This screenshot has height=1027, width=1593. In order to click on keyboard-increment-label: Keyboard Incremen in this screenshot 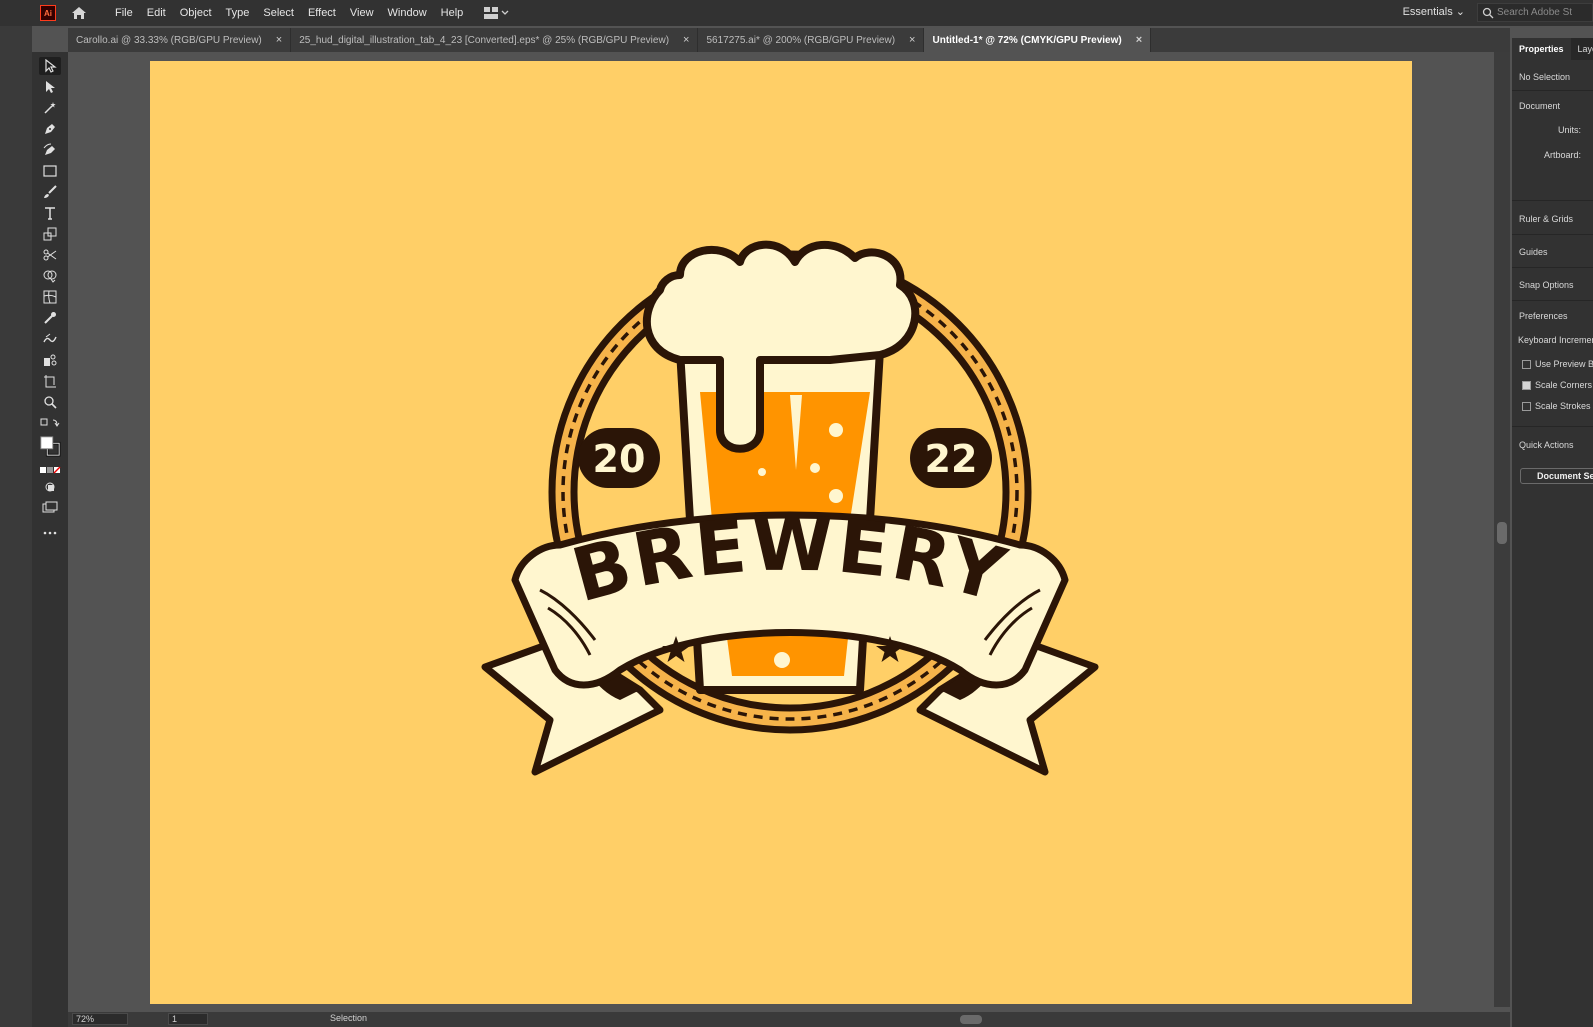, I will do `click(1555, 340)`.